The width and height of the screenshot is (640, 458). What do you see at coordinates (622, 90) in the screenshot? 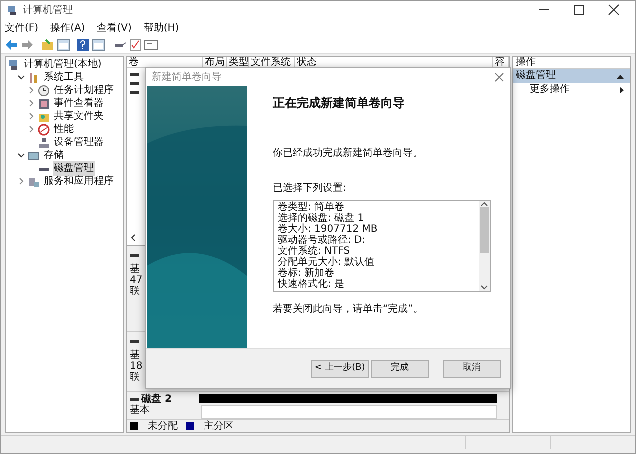
I see `submenu-arrow-icon` at bounding box center [622, 90].